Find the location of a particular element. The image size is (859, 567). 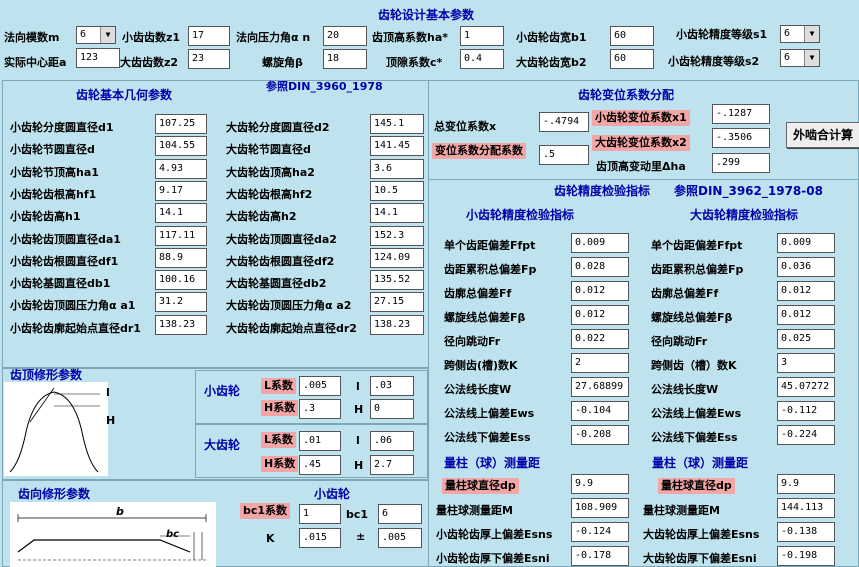

dha-input: .299 is located at coordinates (741, 163).